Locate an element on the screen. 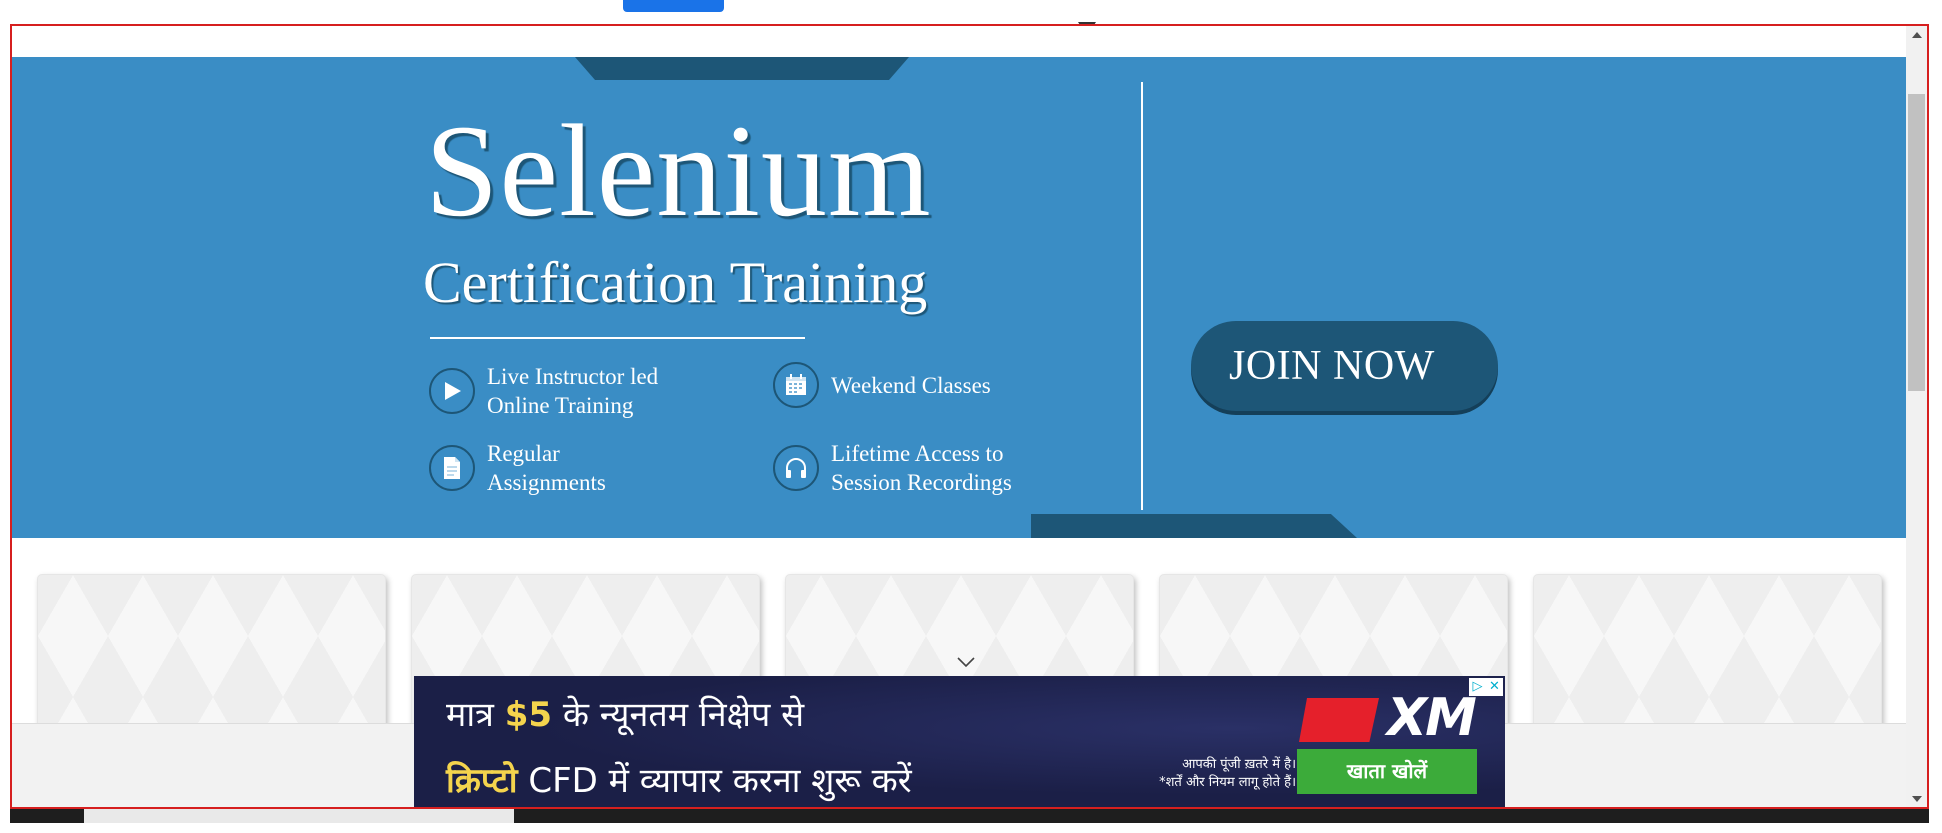  feature-live-training: Live Instructor led Online Training is located at coordinates (543, 391).